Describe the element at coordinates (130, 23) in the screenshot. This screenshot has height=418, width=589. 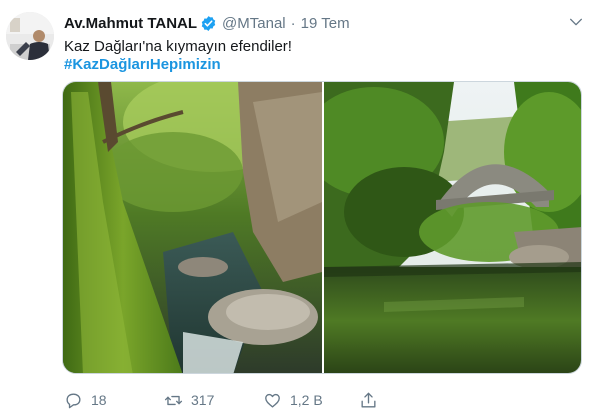
I see `author-name: Av.Mahmut TANAL` at that location.